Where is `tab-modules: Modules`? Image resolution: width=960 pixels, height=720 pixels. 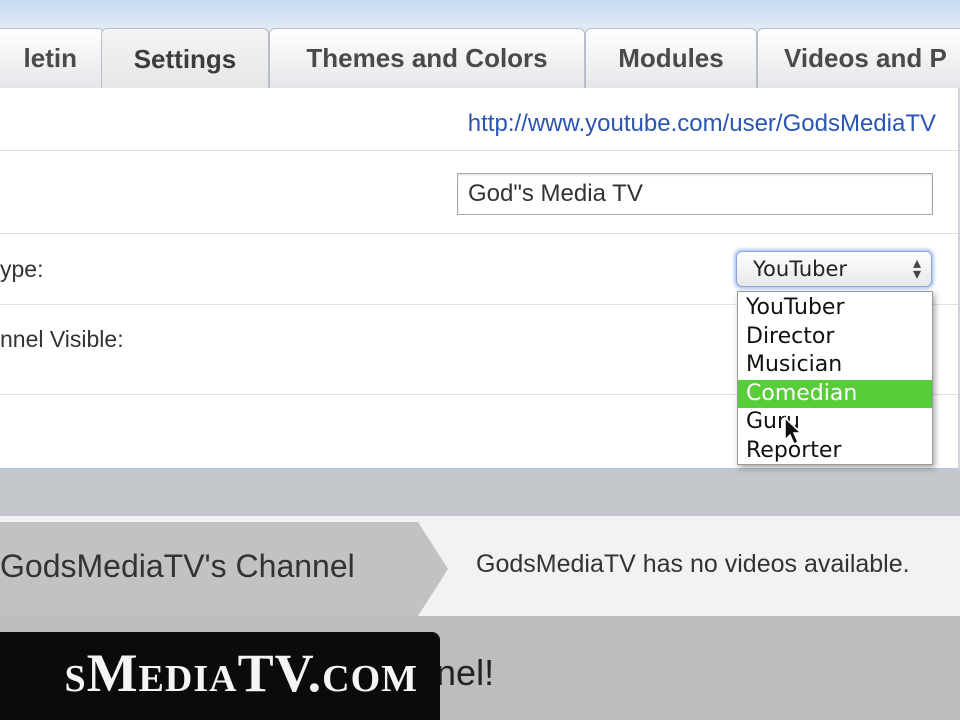
tab-modules: Modules is located at coordinates (671, 58).